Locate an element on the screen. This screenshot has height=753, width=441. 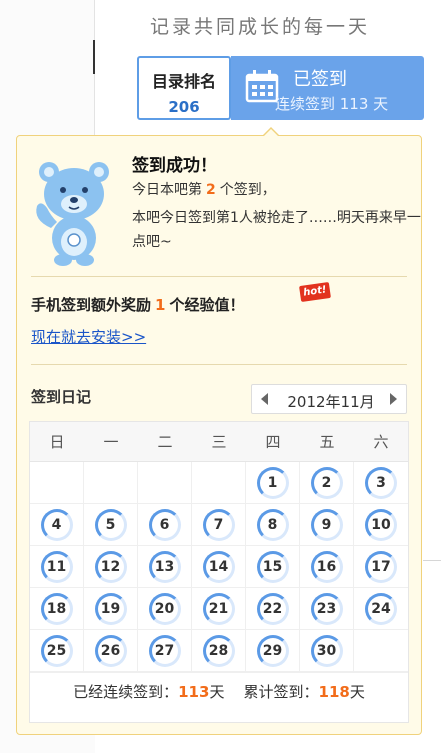
weekday-label: 二 is located at coordinates (165, 442).